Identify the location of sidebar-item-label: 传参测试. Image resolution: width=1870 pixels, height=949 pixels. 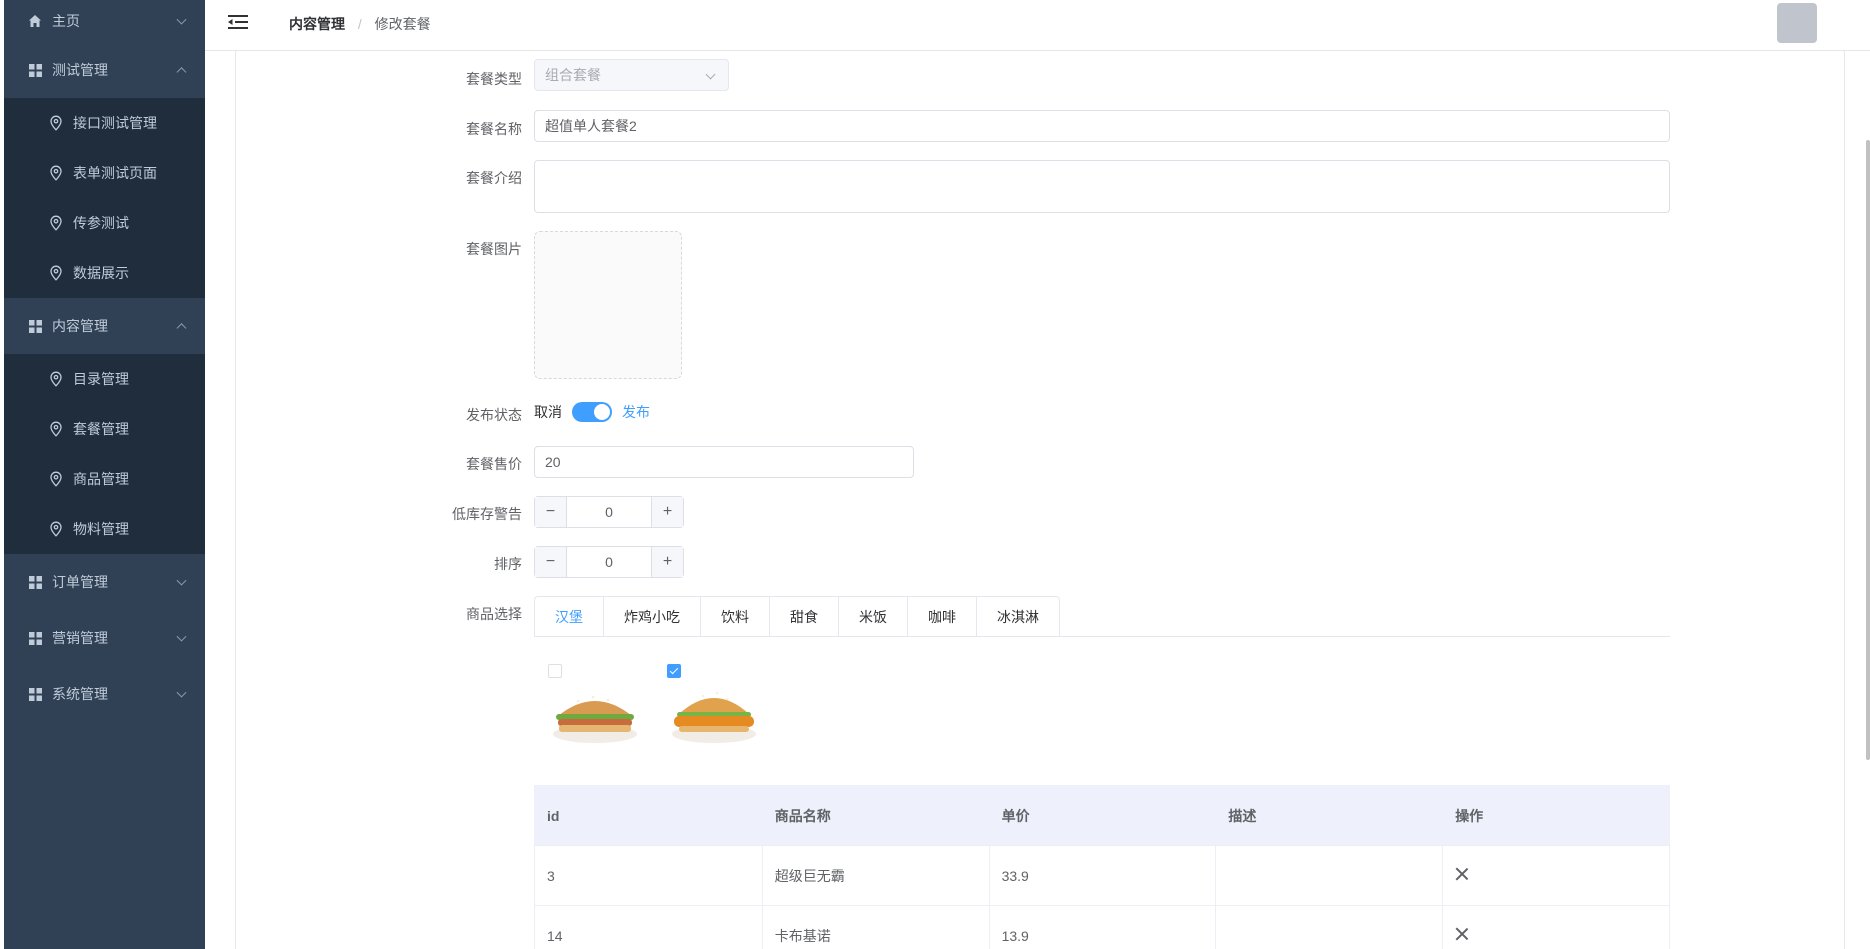
(101, 223).